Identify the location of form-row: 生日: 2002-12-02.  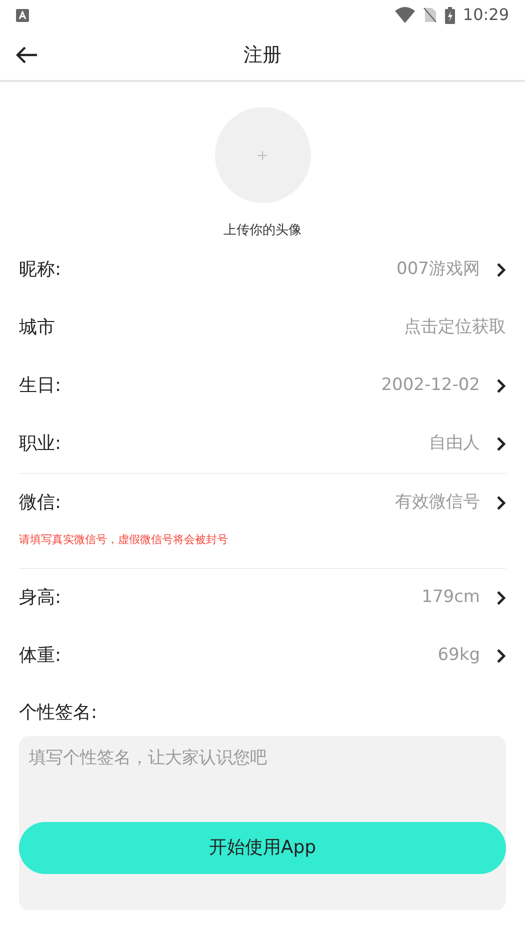
(262, 385).